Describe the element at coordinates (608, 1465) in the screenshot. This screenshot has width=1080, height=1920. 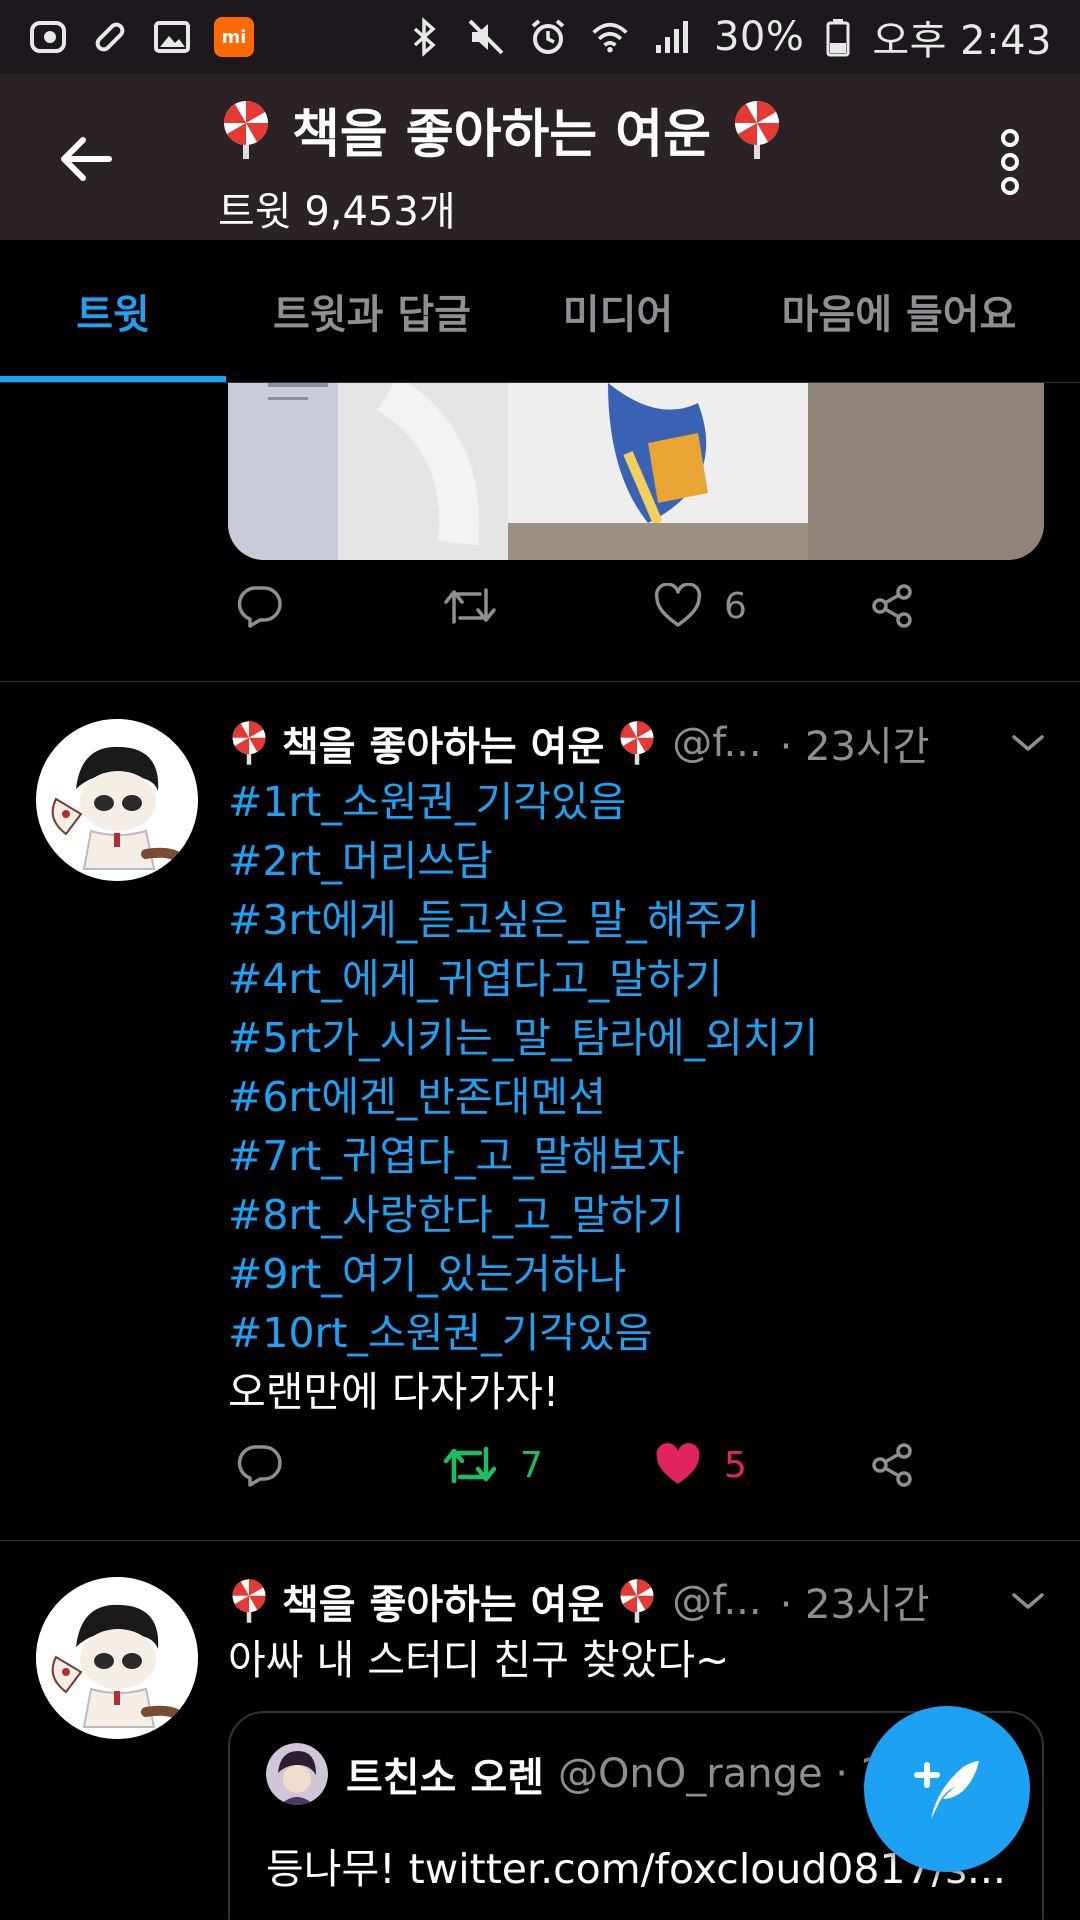
I see `tweet1-actions: 7 5` at that location.